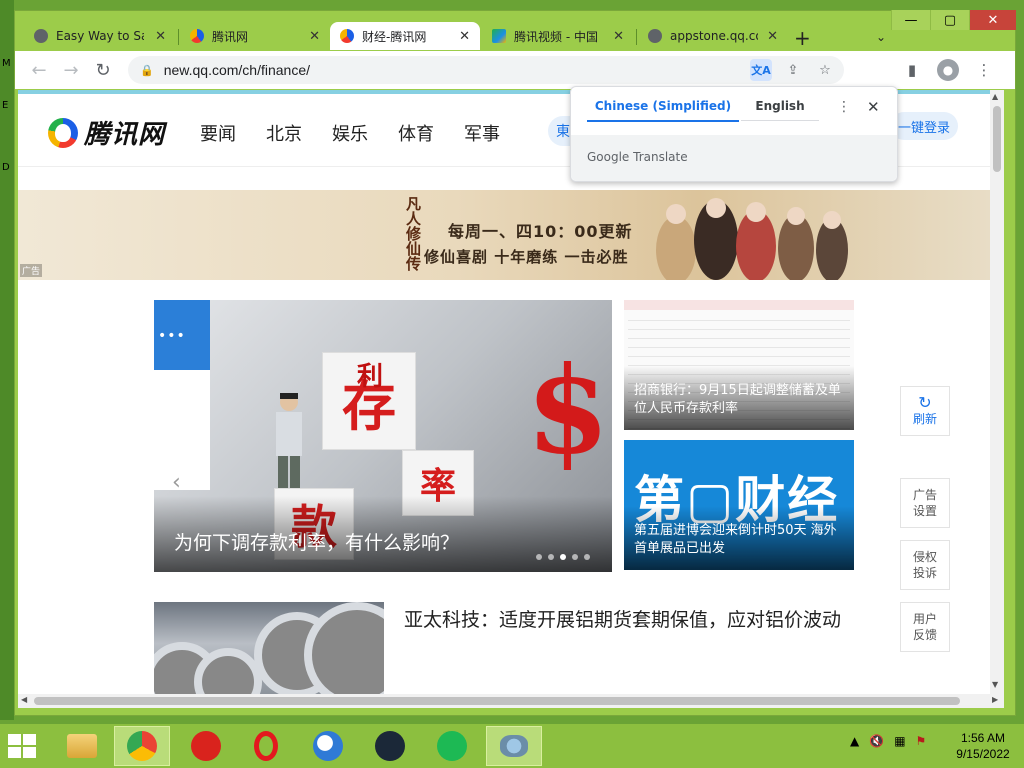 This screenshot has width=1024, height=768. I want to click on tencent-icon, so click(347, 36).